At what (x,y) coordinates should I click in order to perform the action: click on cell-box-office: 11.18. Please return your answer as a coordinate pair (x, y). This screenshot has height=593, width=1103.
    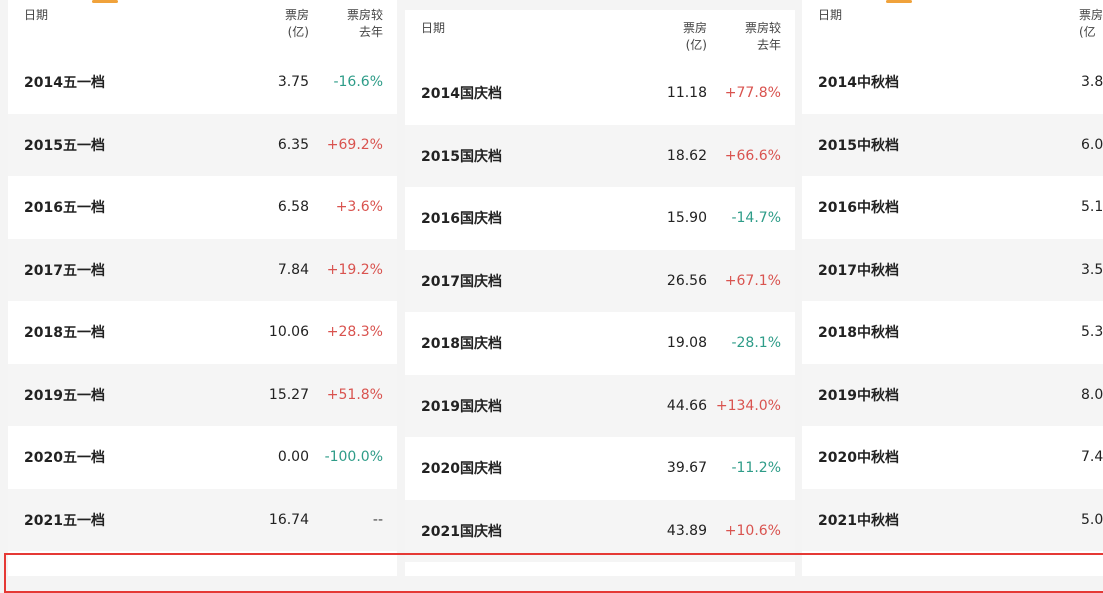
    Looking at the image, I should click on (686, 93).